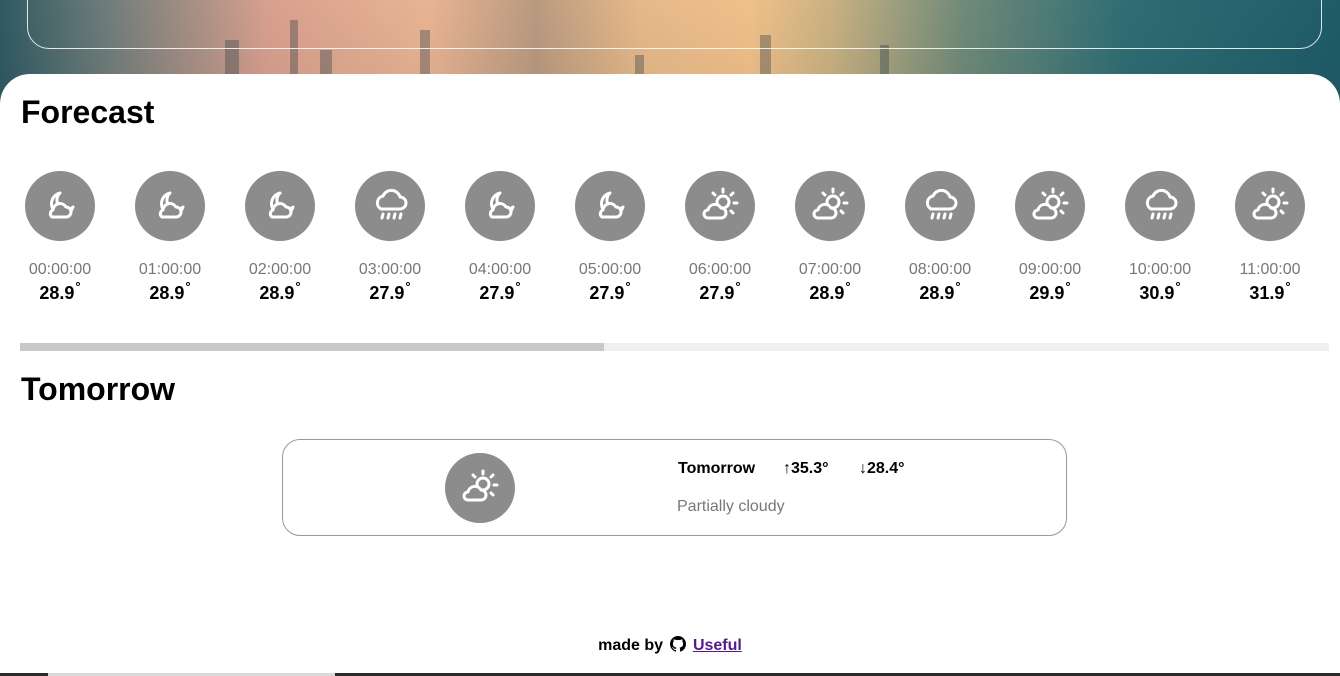  What do you see at coordinates (731, 506) in the screenshot?
I see `tomorrow-description: Partially cloudy` at bounding box center [731, 506].